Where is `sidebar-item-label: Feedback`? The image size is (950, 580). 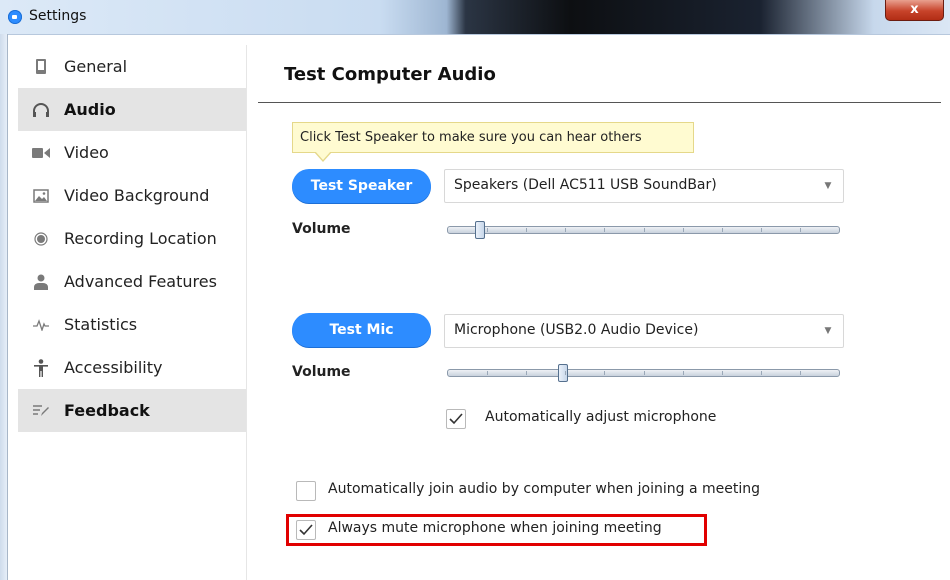
sidebar-item-label: Feedback is located at coordinates (107, 410).